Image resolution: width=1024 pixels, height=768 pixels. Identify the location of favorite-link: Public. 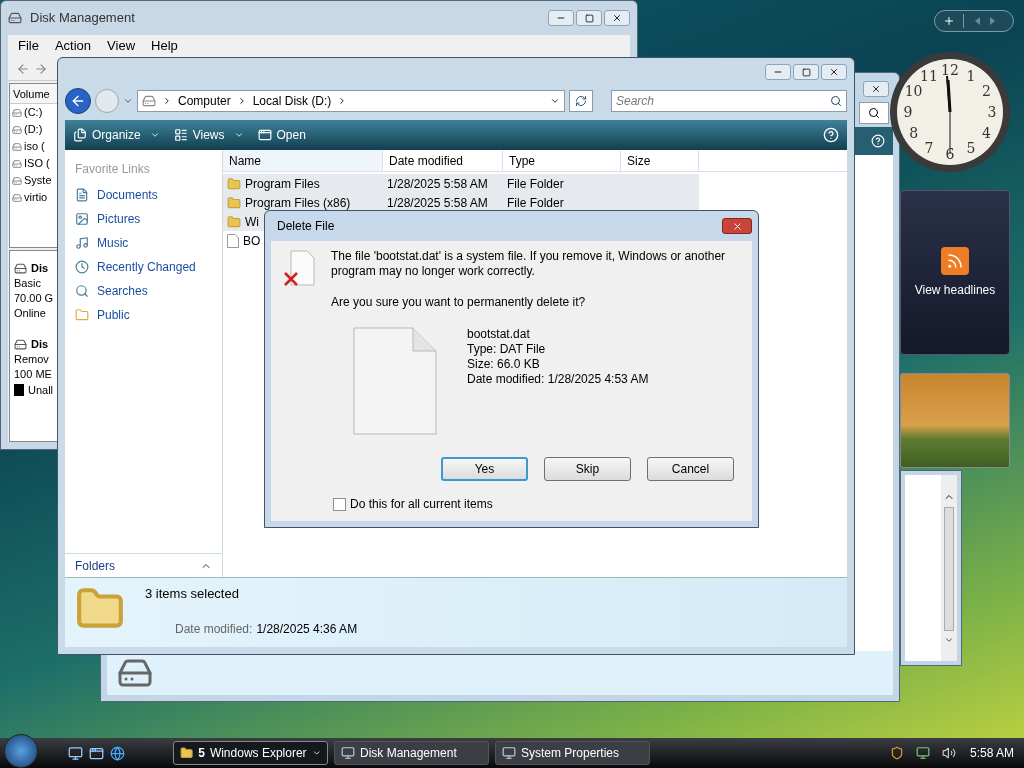
(113, 315).